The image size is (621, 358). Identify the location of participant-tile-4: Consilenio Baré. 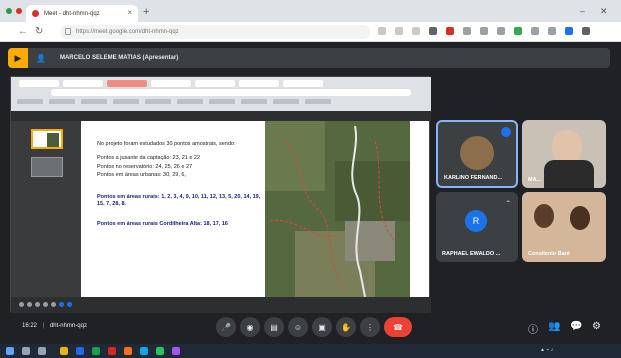
(564, 227).